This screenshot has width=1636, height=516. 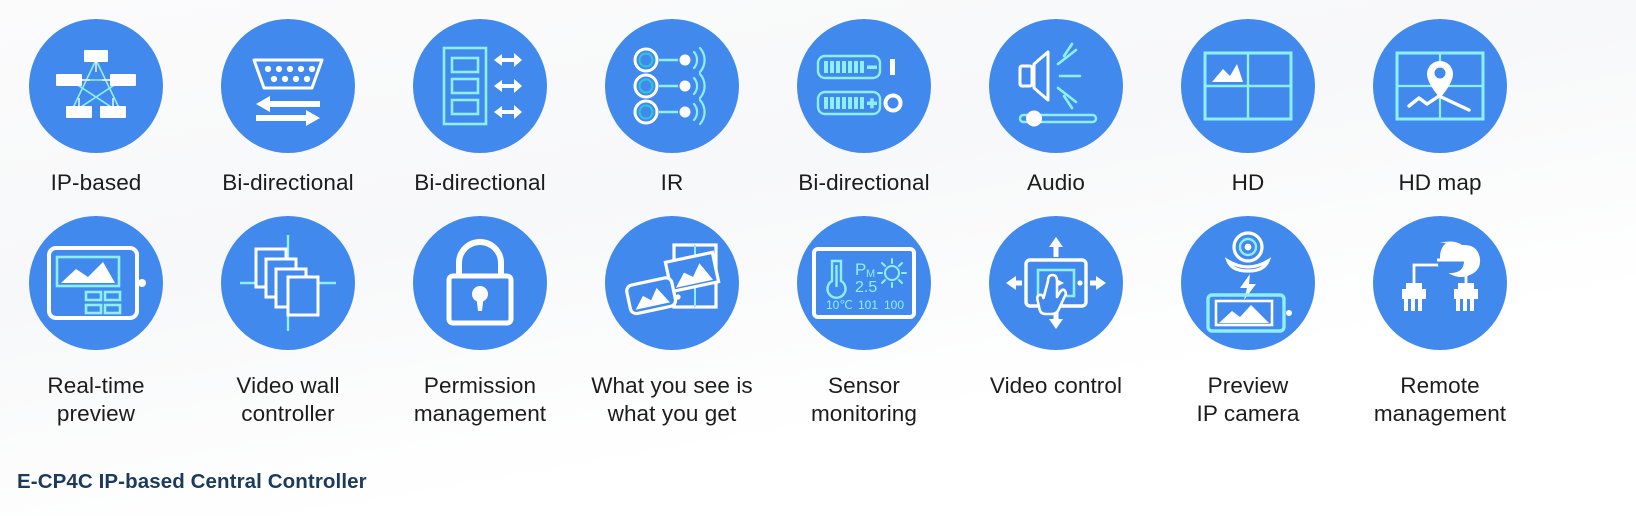 What do you see at coordinates (864, 385) in the screenshot?
I see `feature-label-line1: Sensor` at bounding box center [864, 385].